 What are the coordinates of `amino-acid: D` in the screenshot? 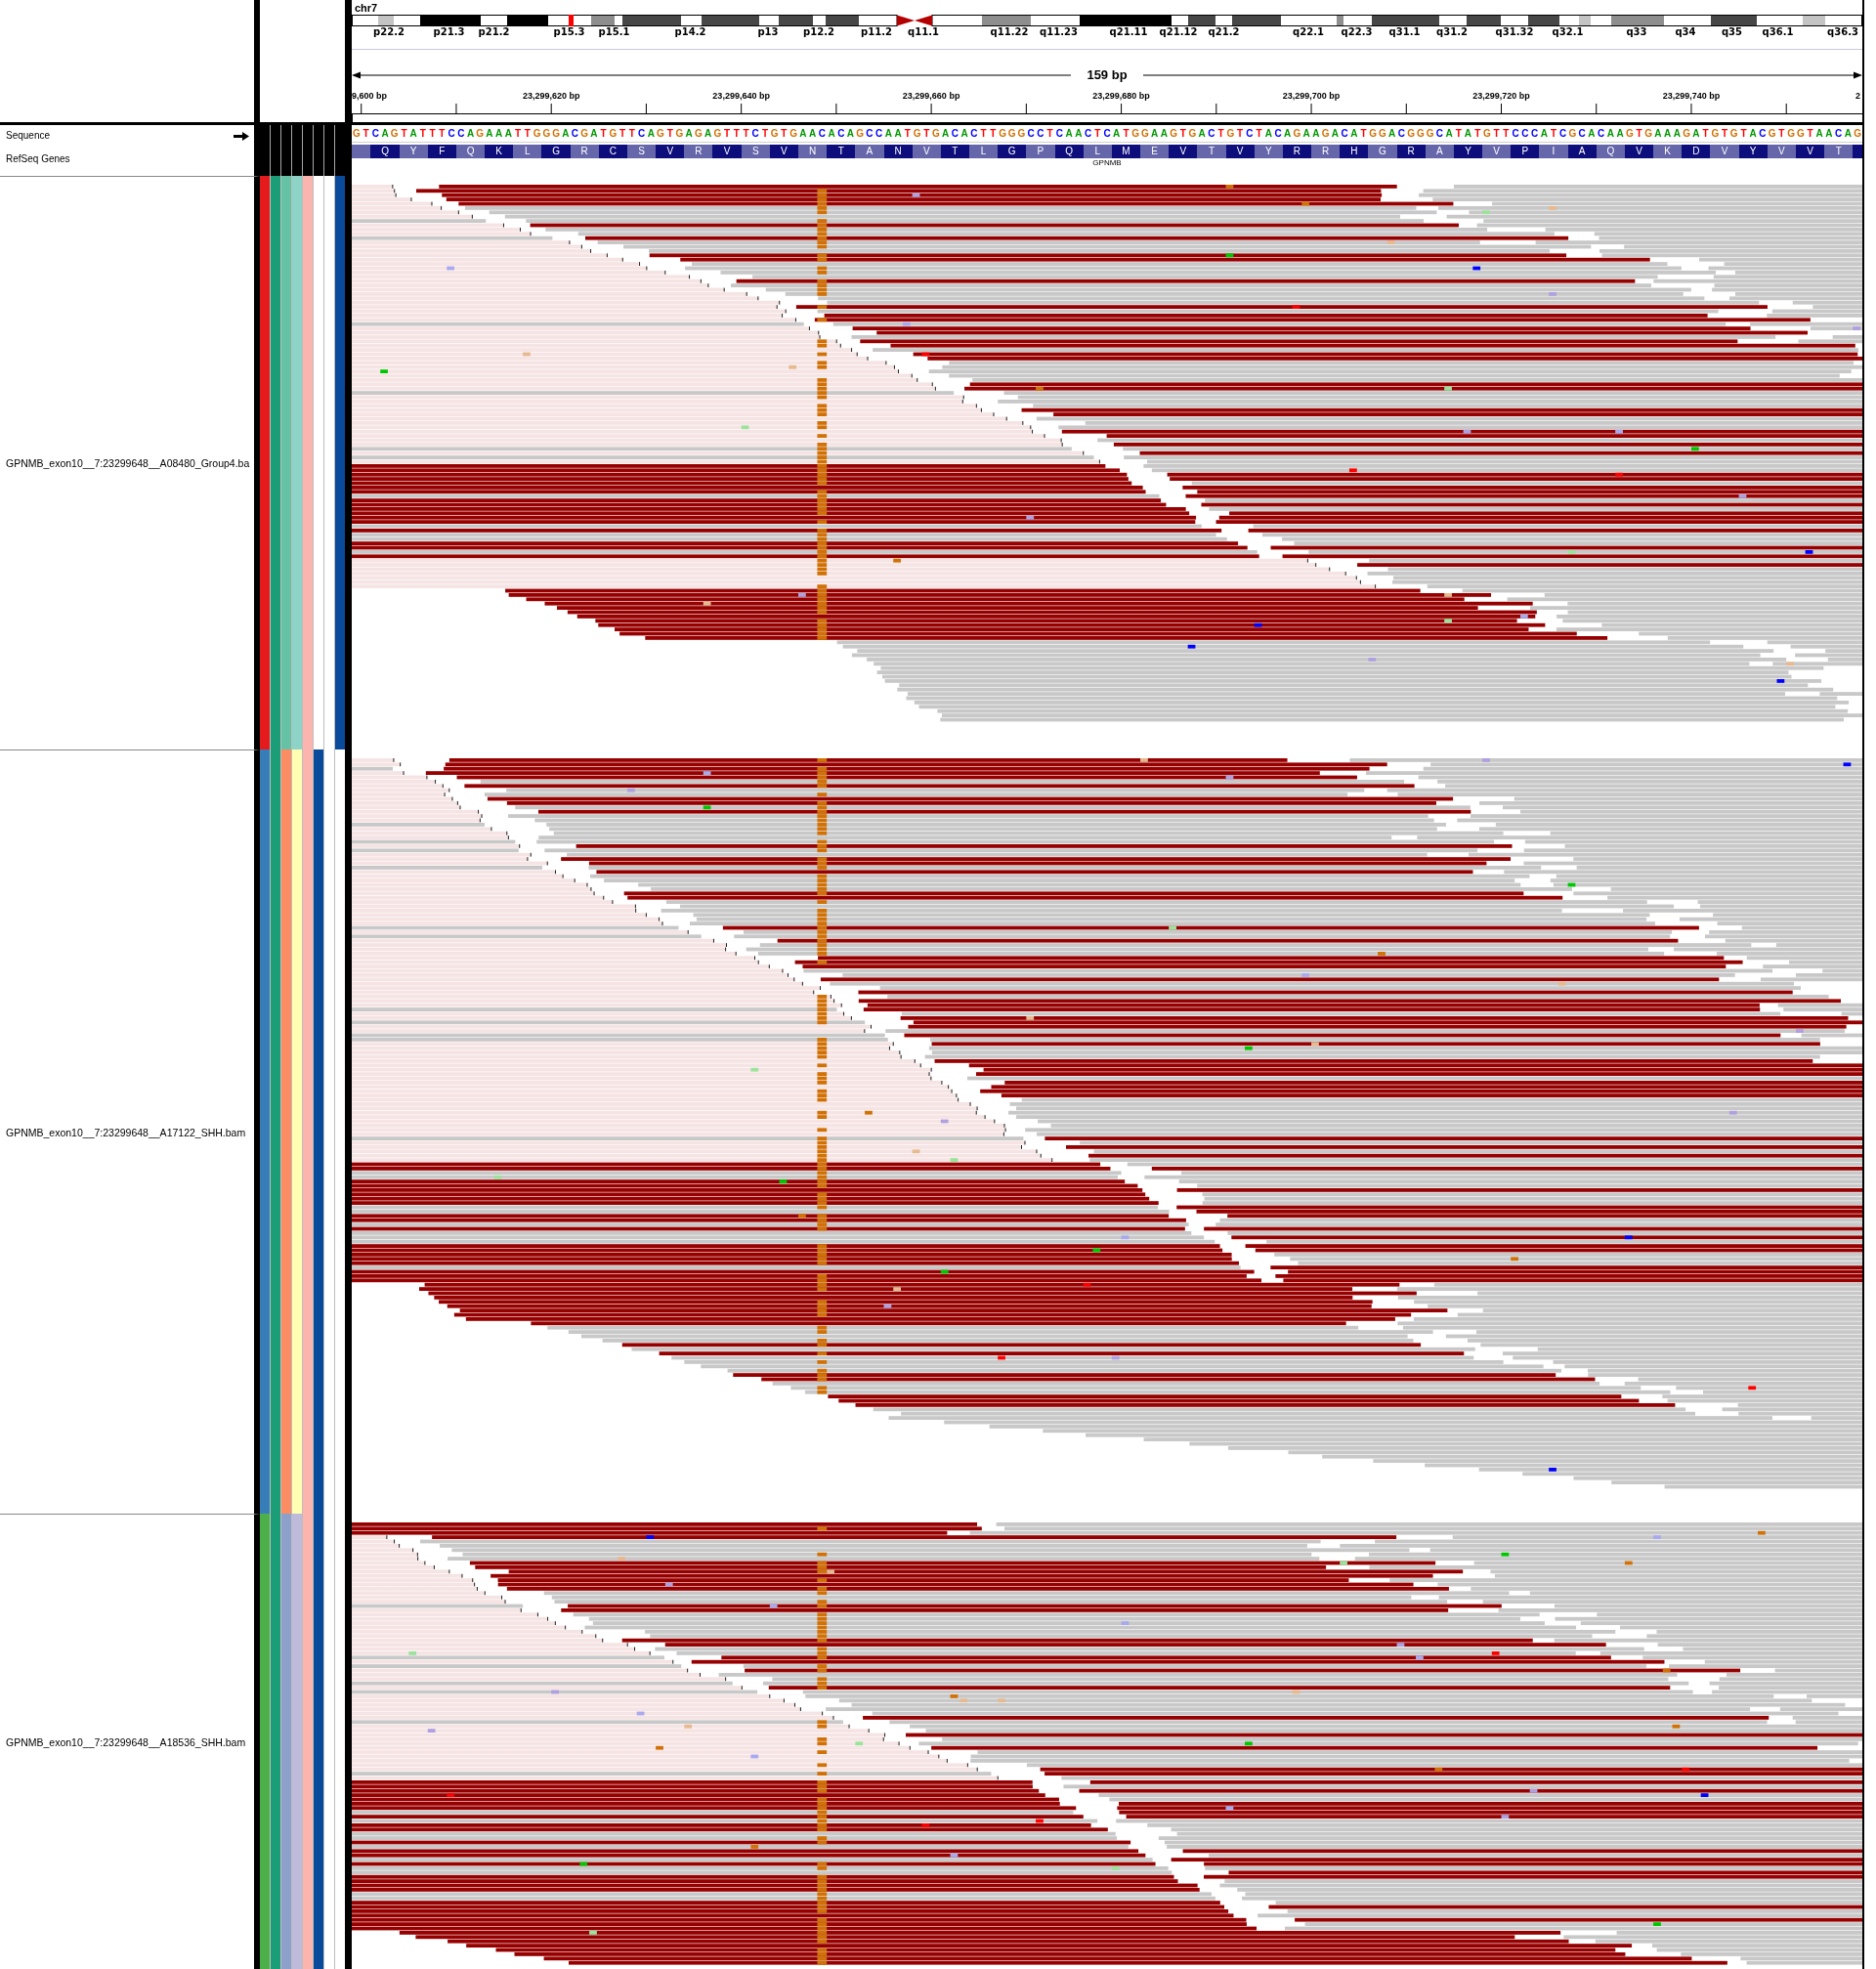 It's located at (1697, 151).